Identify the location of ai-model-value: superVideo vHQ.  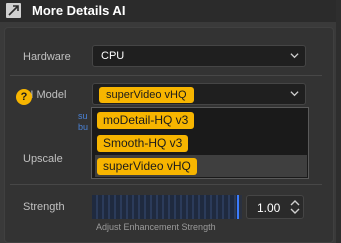
(146, 95).